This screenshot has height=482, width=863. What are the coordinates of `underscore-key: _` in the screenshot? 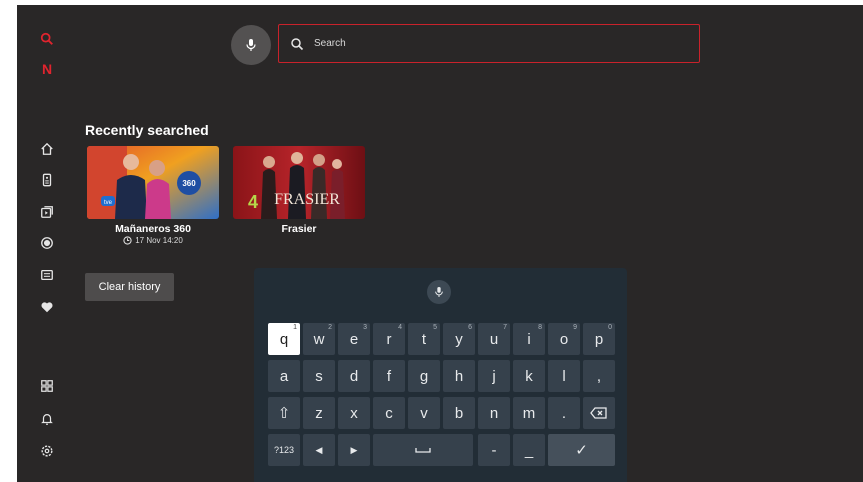 It's located at (529, 450).